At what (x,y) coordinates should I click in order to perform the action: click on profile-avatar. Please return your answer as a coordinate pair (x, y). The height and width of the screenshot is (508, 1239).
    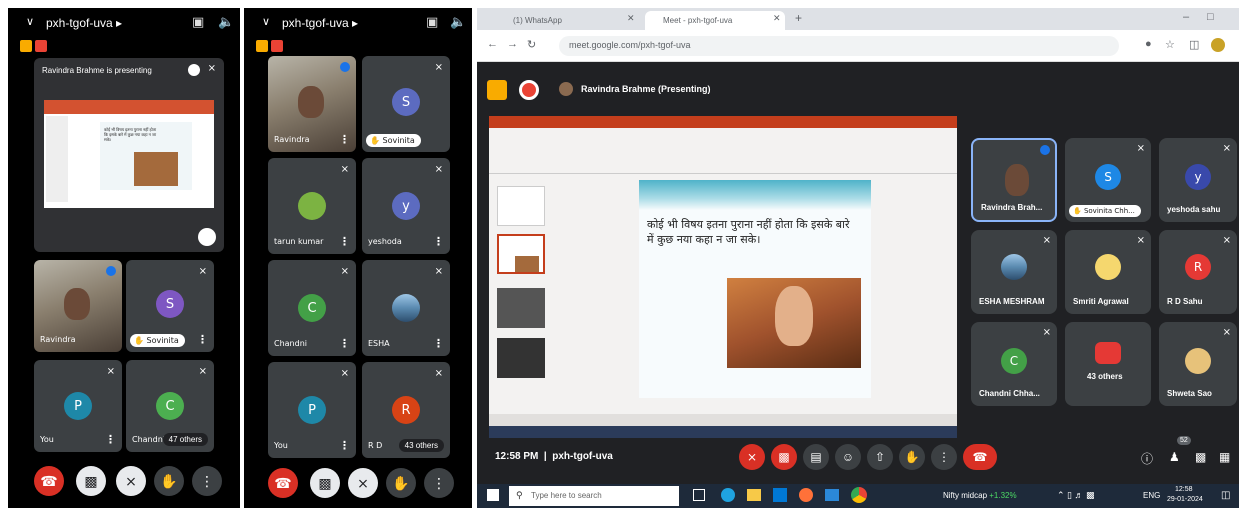
    Looking at the image, I should click on (1218, 45).